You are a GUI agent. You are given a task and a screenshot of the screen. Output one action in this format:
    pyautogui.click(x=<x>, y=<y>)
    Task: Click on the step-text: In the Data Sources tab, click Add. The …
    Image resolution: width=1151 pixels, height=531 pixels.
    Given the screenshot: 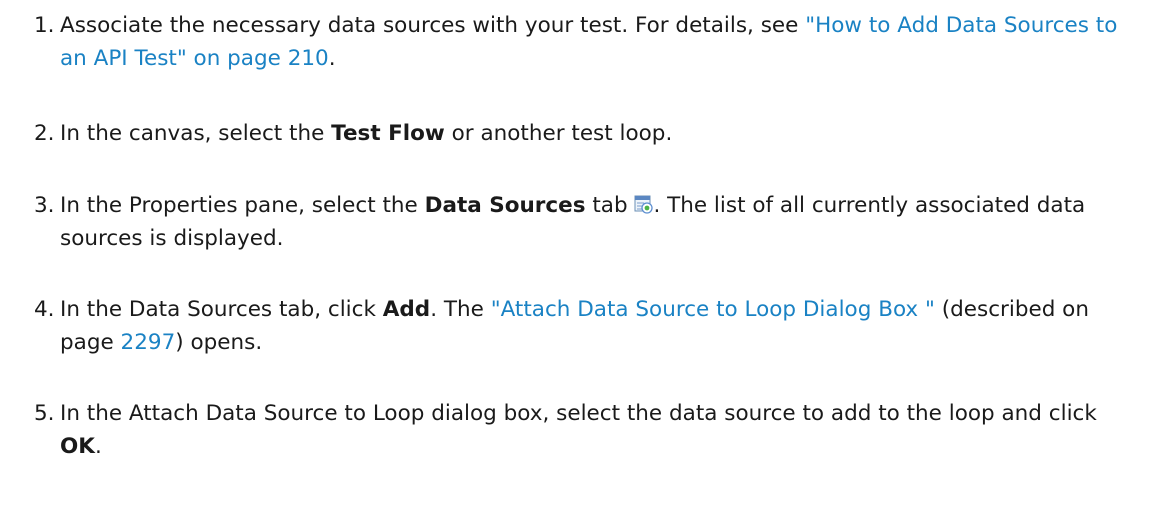 What is the action you would take?
    pyautogui.click(x=574, y=326)
    